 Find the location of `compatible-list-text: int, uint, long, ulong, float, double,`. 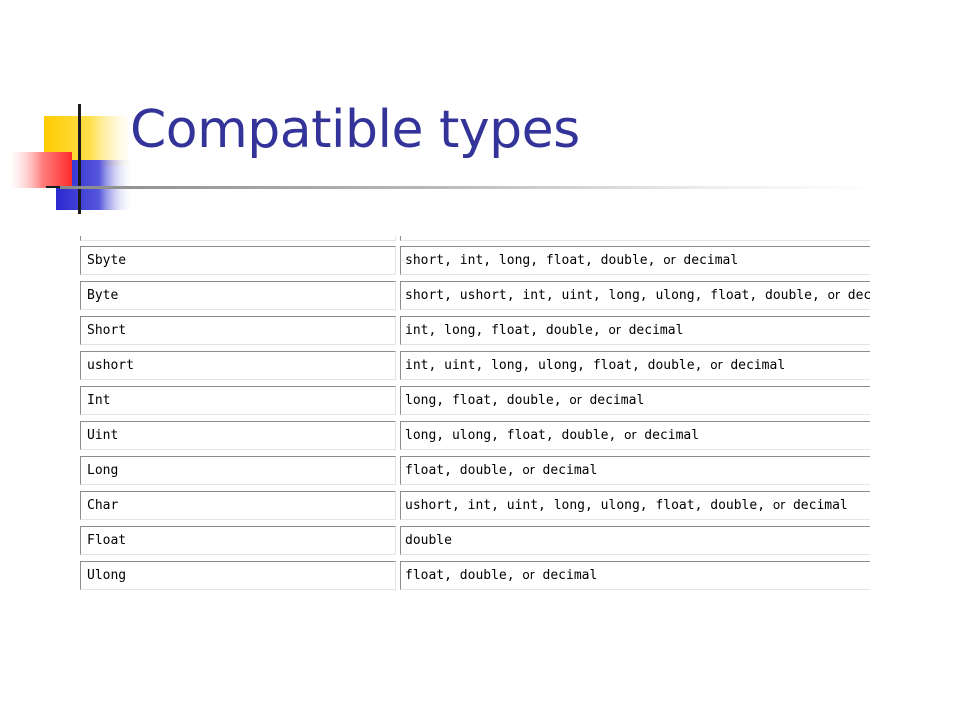

compatible-list-text: int, uint, long, ulong, float, double, is located at coordinates (558, 365).